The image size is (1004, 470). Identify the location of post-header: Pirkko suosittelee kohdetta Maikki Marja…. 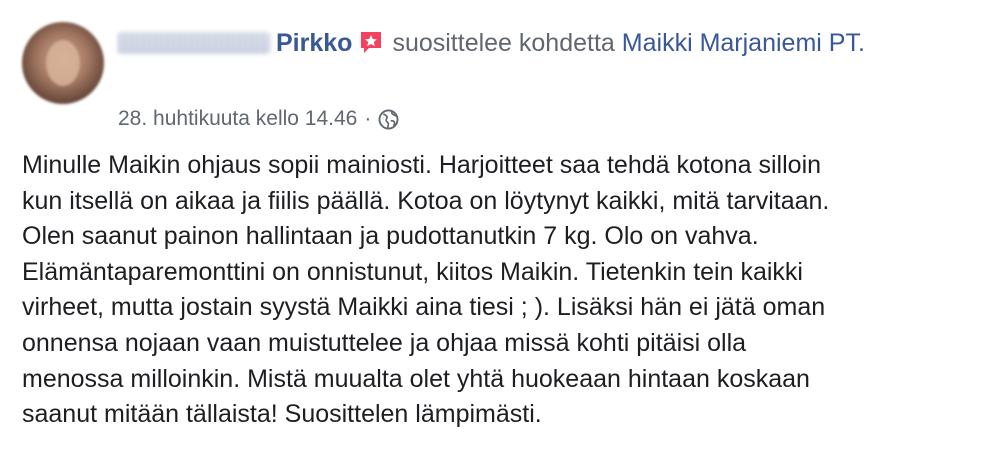
(538, 43).